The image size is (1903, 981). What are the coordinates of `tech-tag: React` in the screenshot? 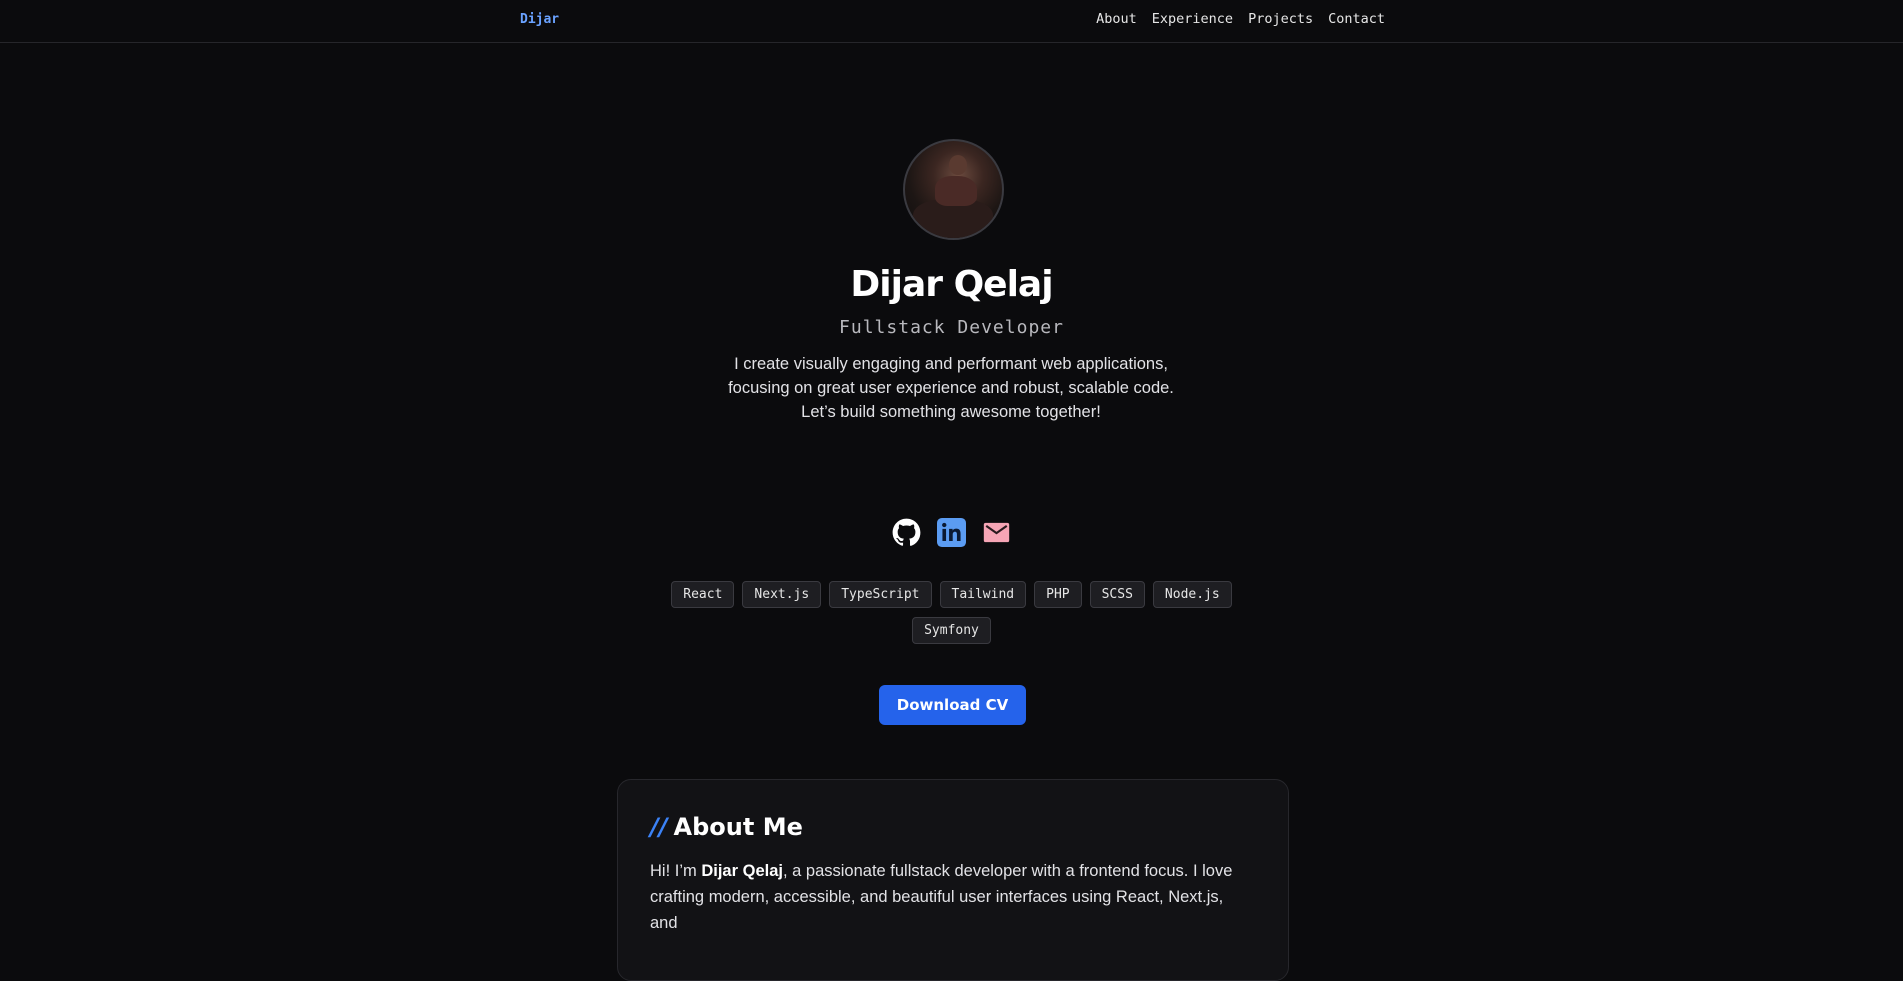 It's located at (703, 594).